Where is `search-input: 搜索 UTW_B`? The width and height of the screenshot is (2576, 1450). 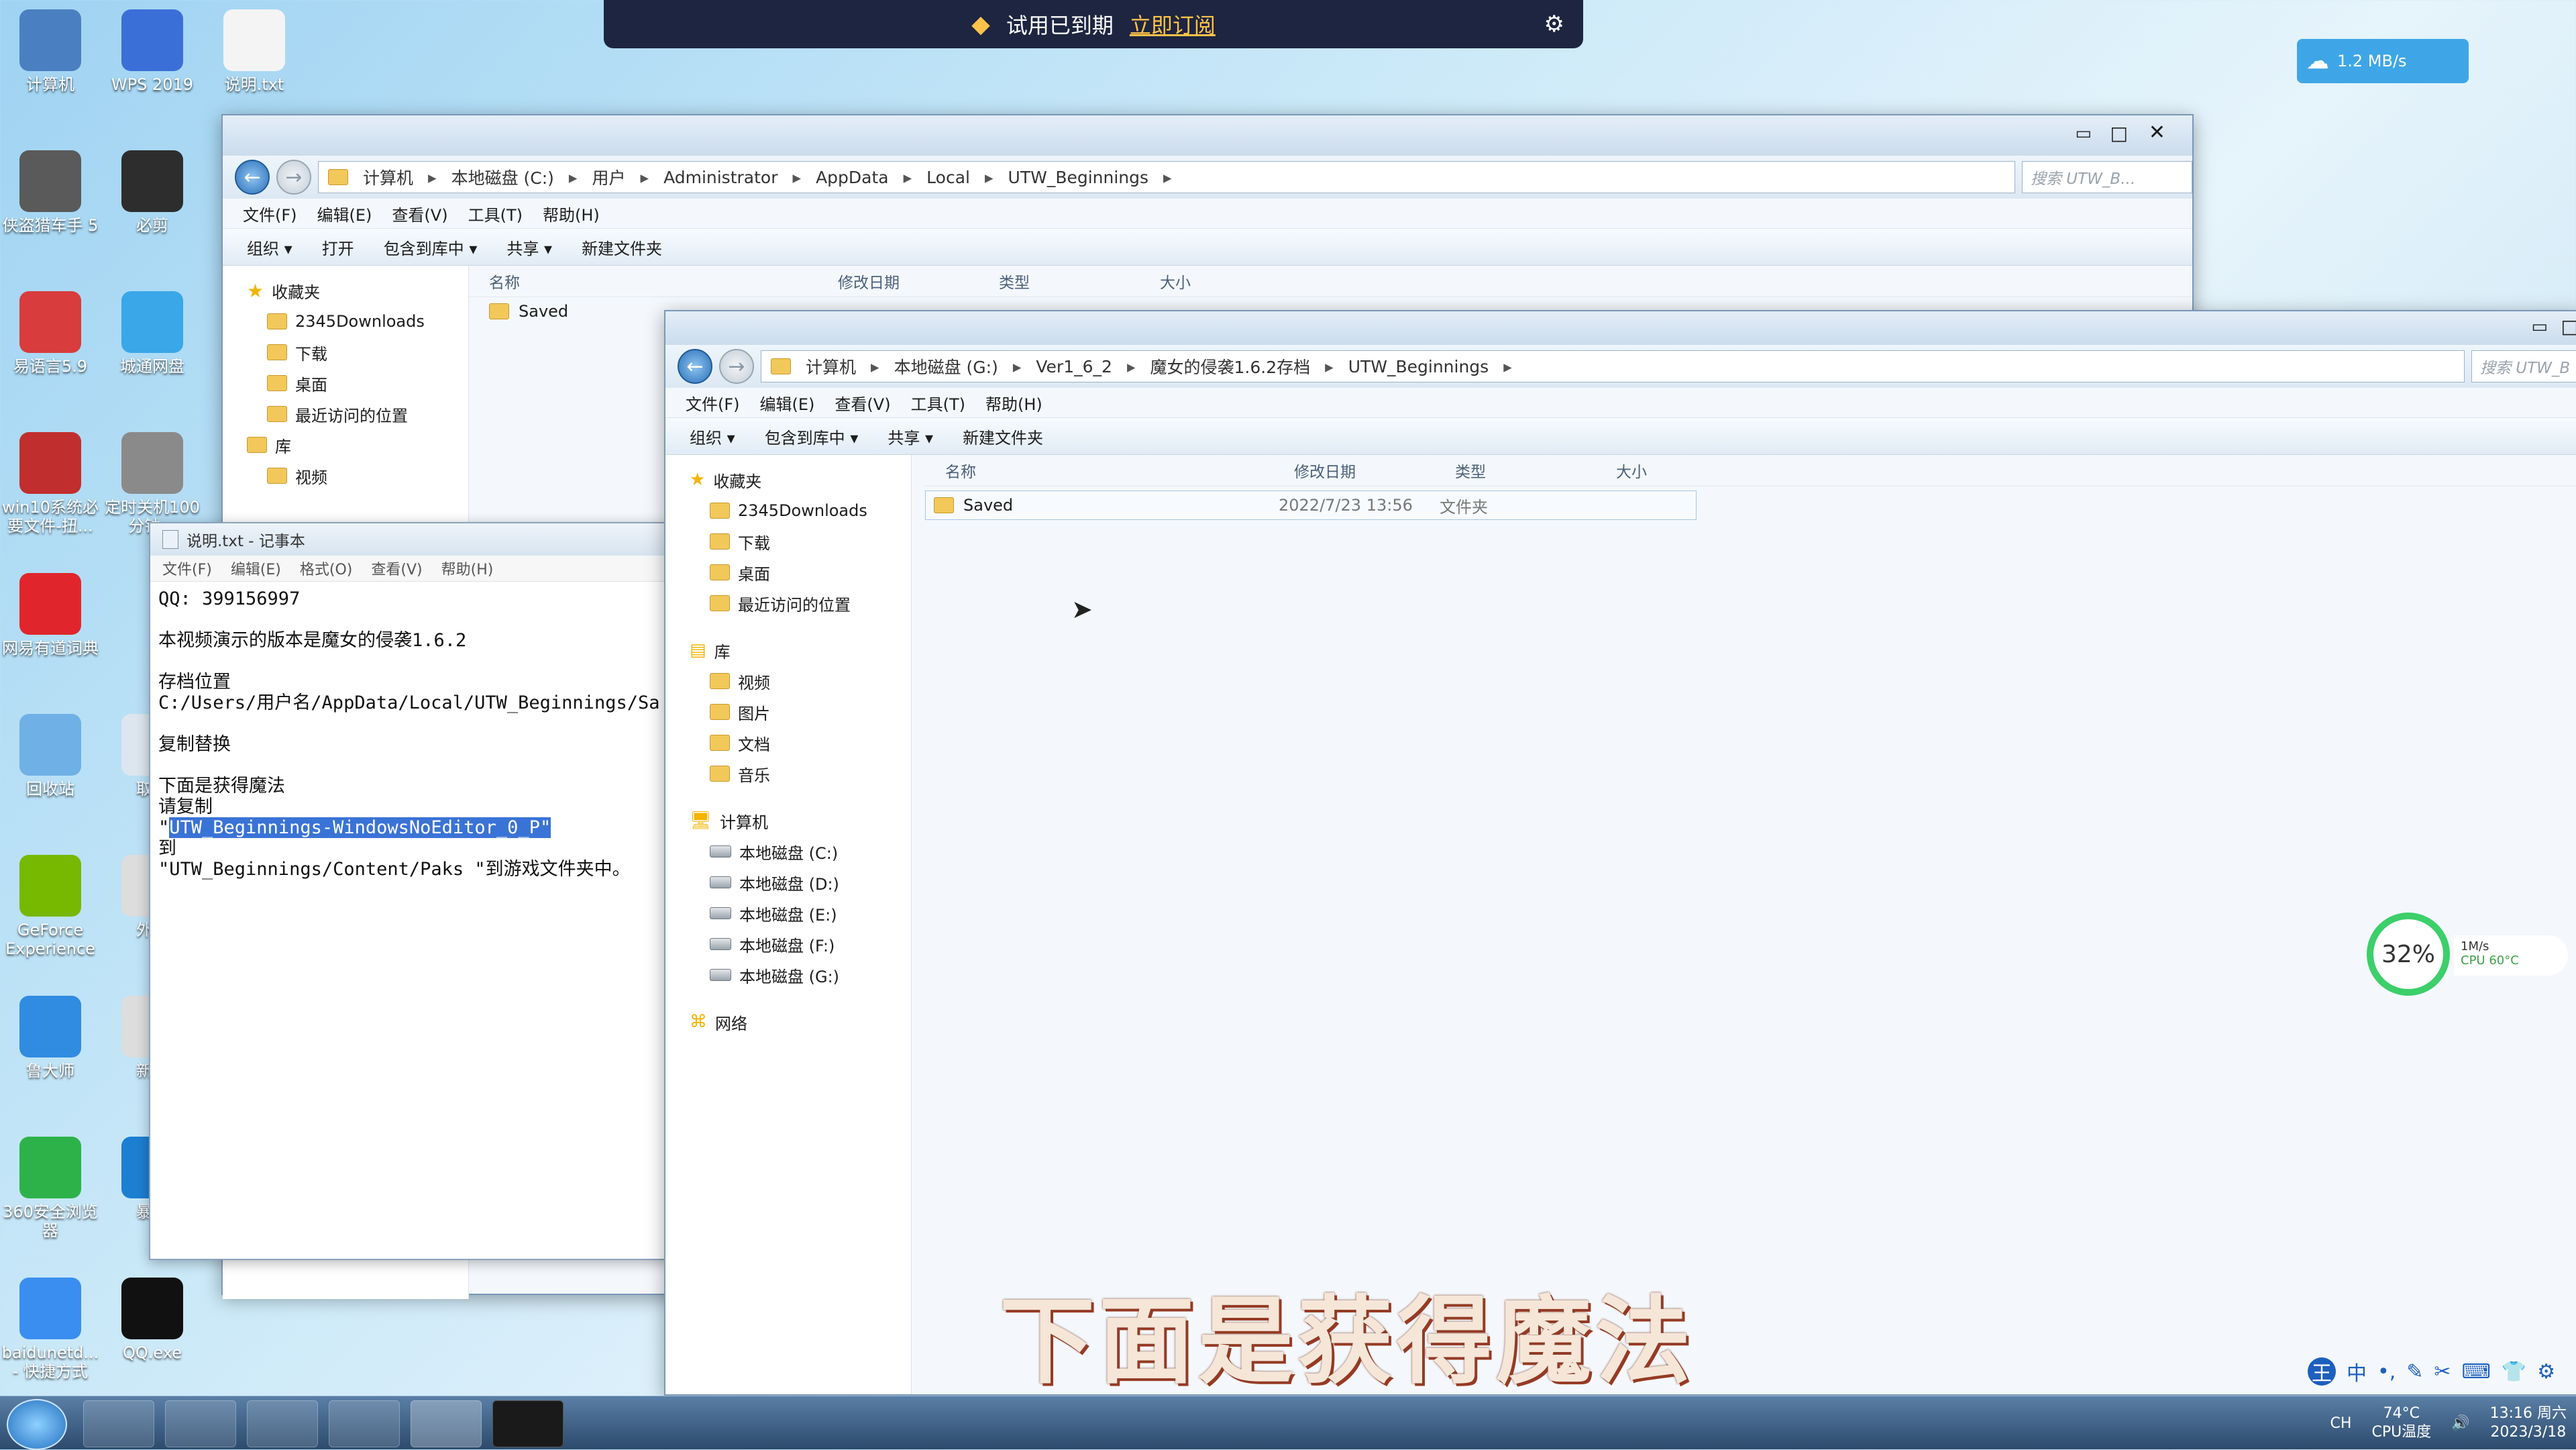 search-input: 搜索 UTW_B is located at coordinates (2523, 366).